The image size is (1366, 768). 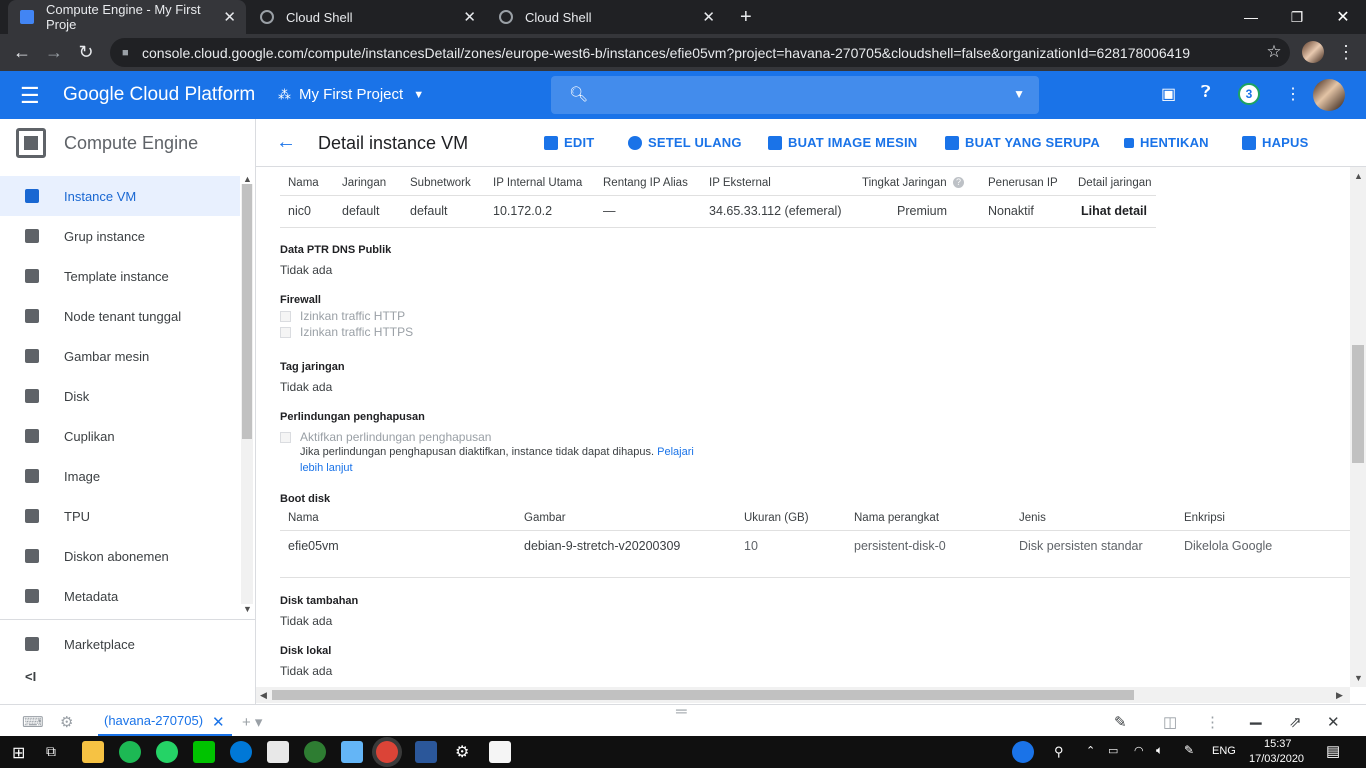 What do you see at coordinates (120, 596) in the screenshot?
I see `sidebar-item-metadata: Metadata` at bounding box center [120, 596].